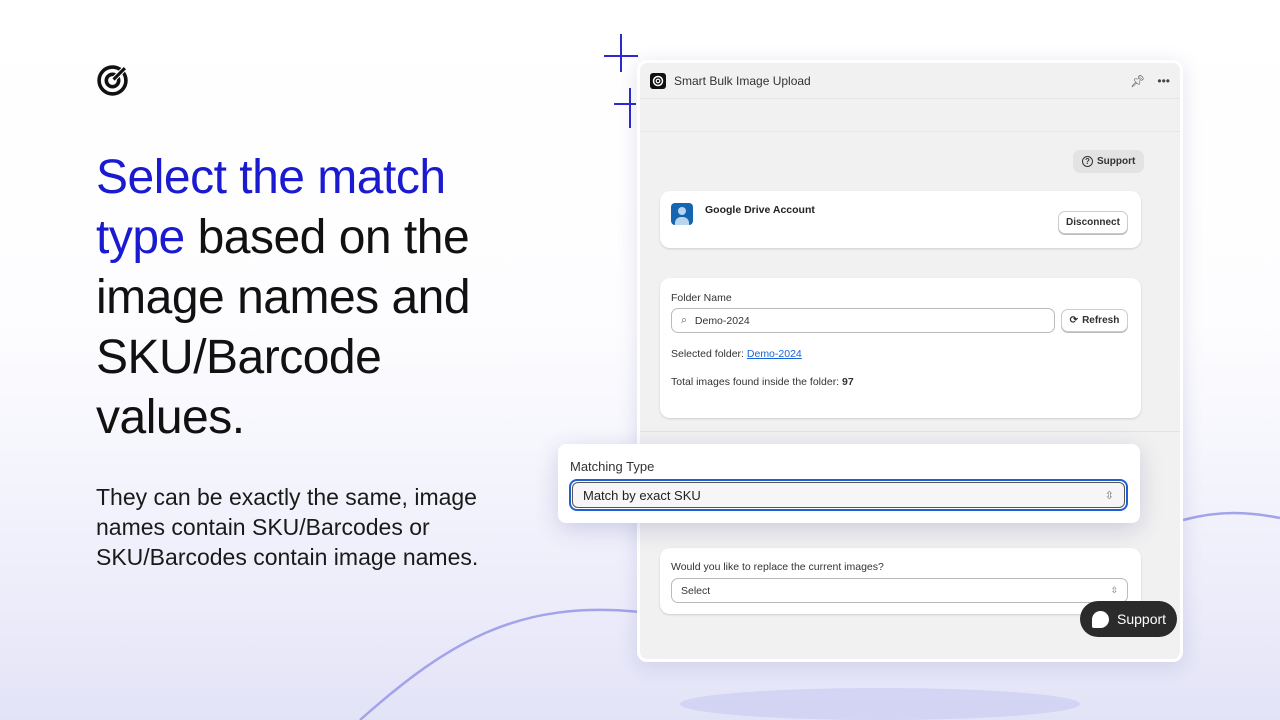 The width and height of the screenshot is (1280, 720). What do you see at coordinates (709, 354) in the screenshot?
I see `selected-folder-prefix: Selected folder:` at bounding box center [709, 354].